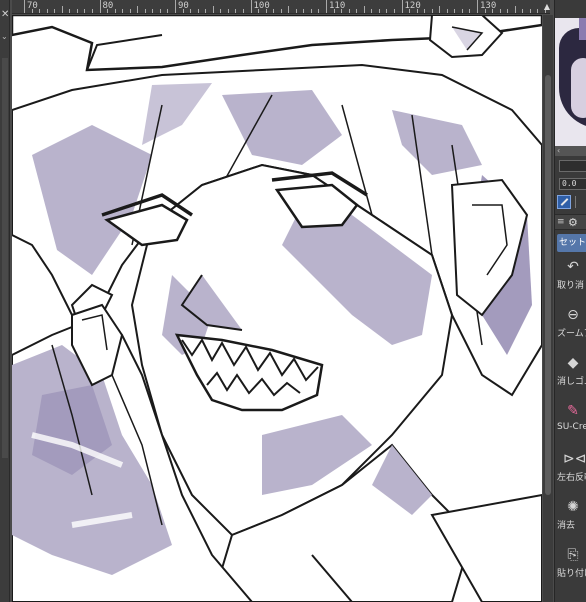  Describe the element at coordinates (337, 6) in the screenshot. I see `ruler-label: 110` at that location.